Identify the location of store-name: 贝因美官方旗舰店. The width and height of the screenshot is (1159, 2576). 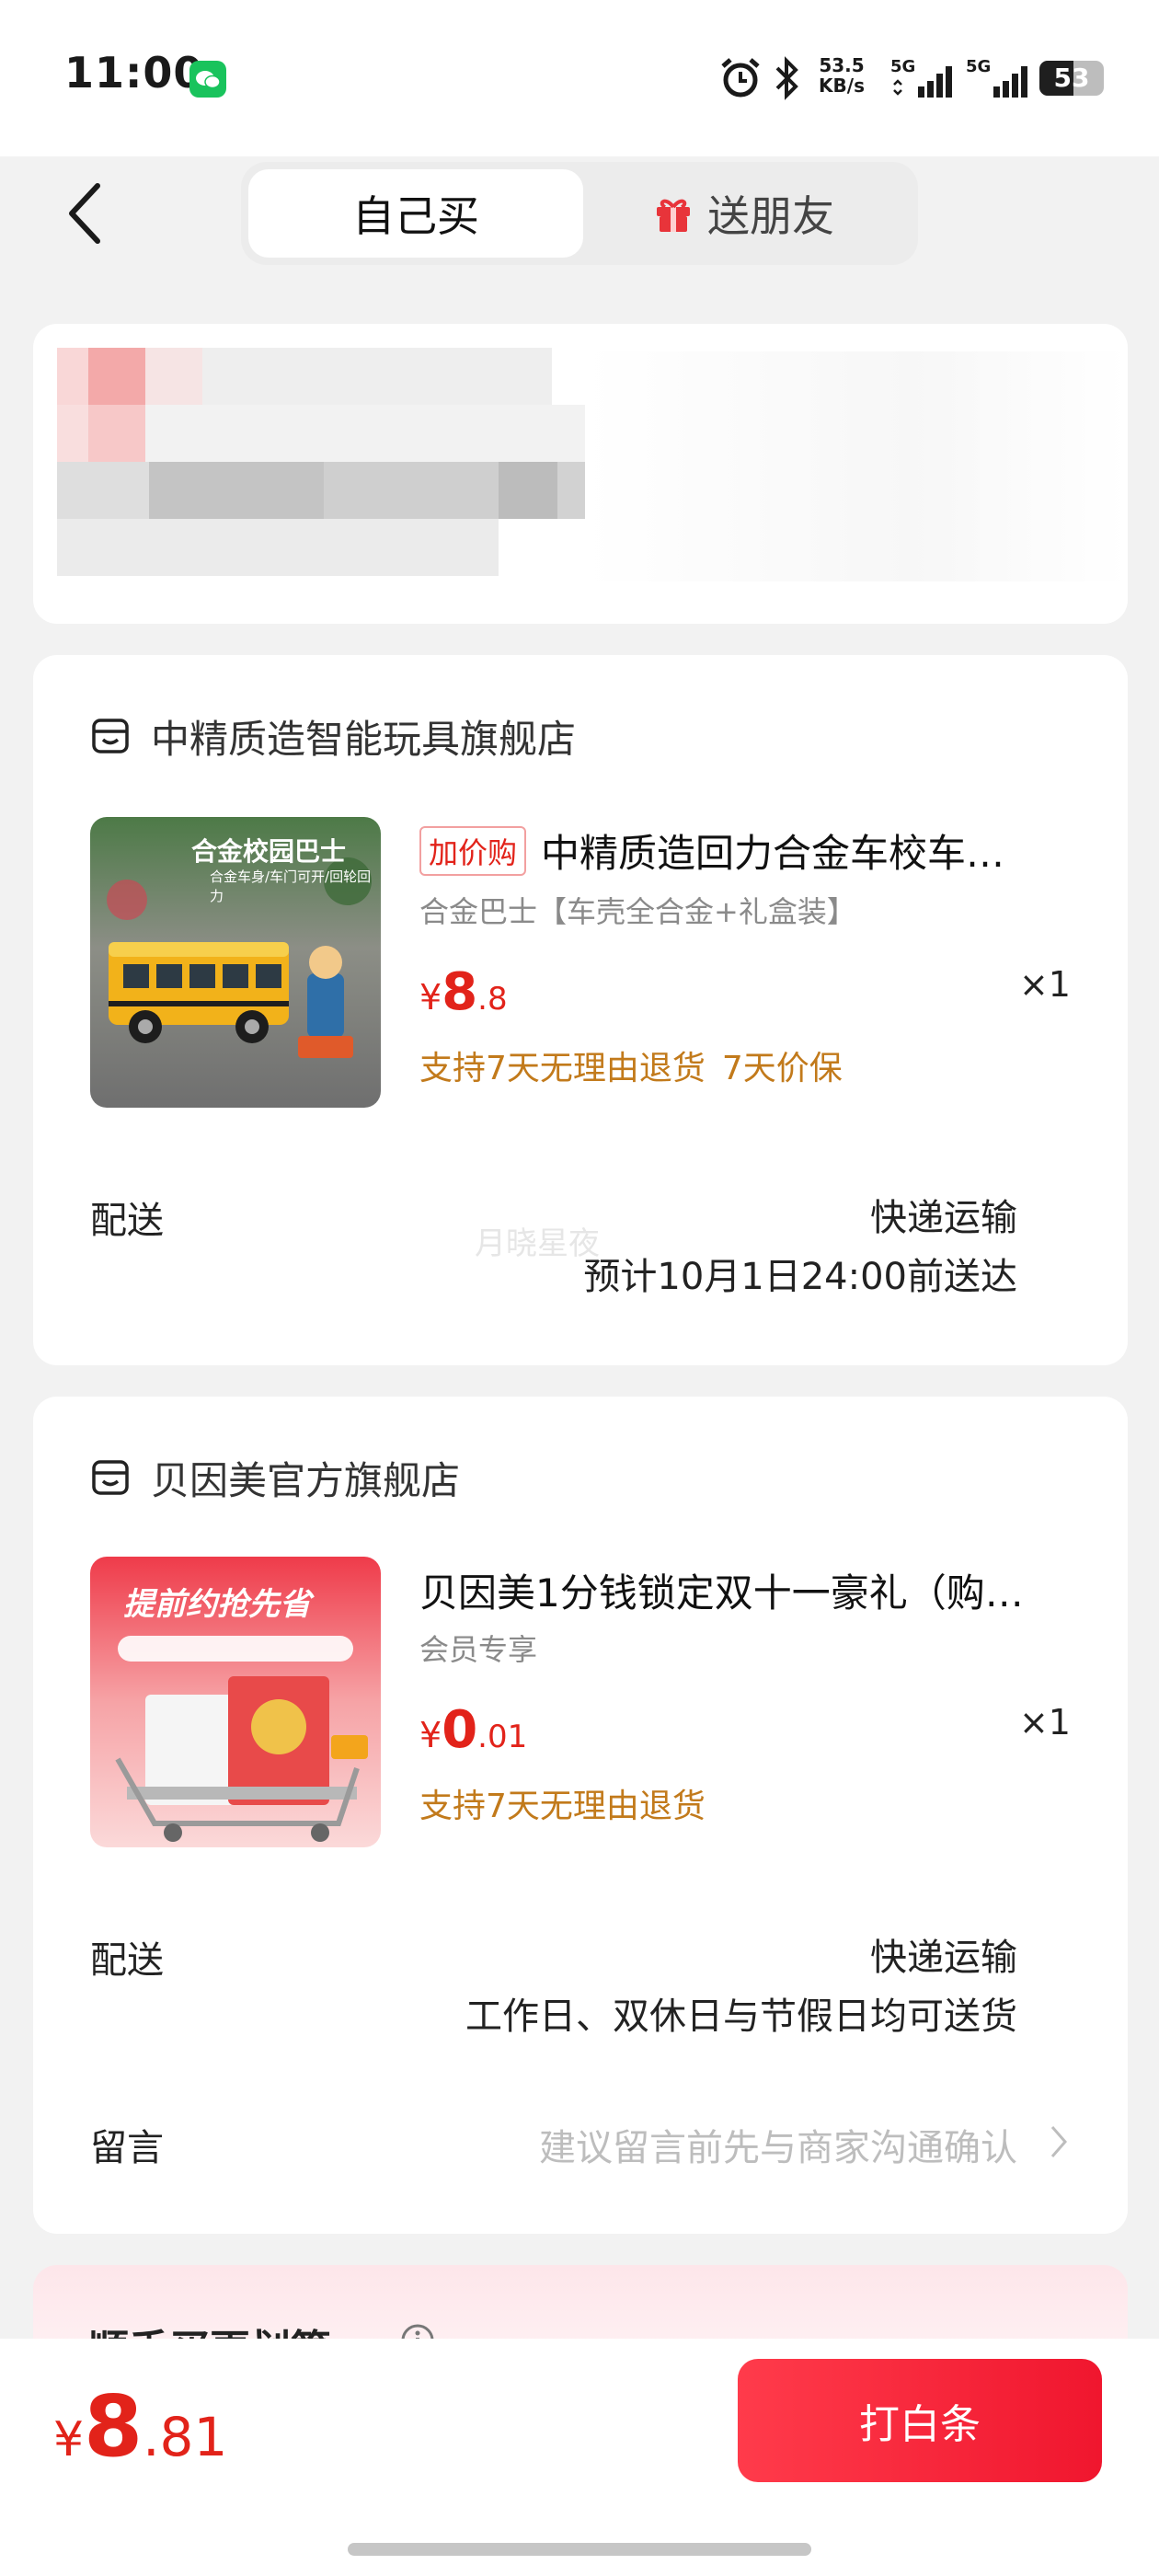
(306, 1480).